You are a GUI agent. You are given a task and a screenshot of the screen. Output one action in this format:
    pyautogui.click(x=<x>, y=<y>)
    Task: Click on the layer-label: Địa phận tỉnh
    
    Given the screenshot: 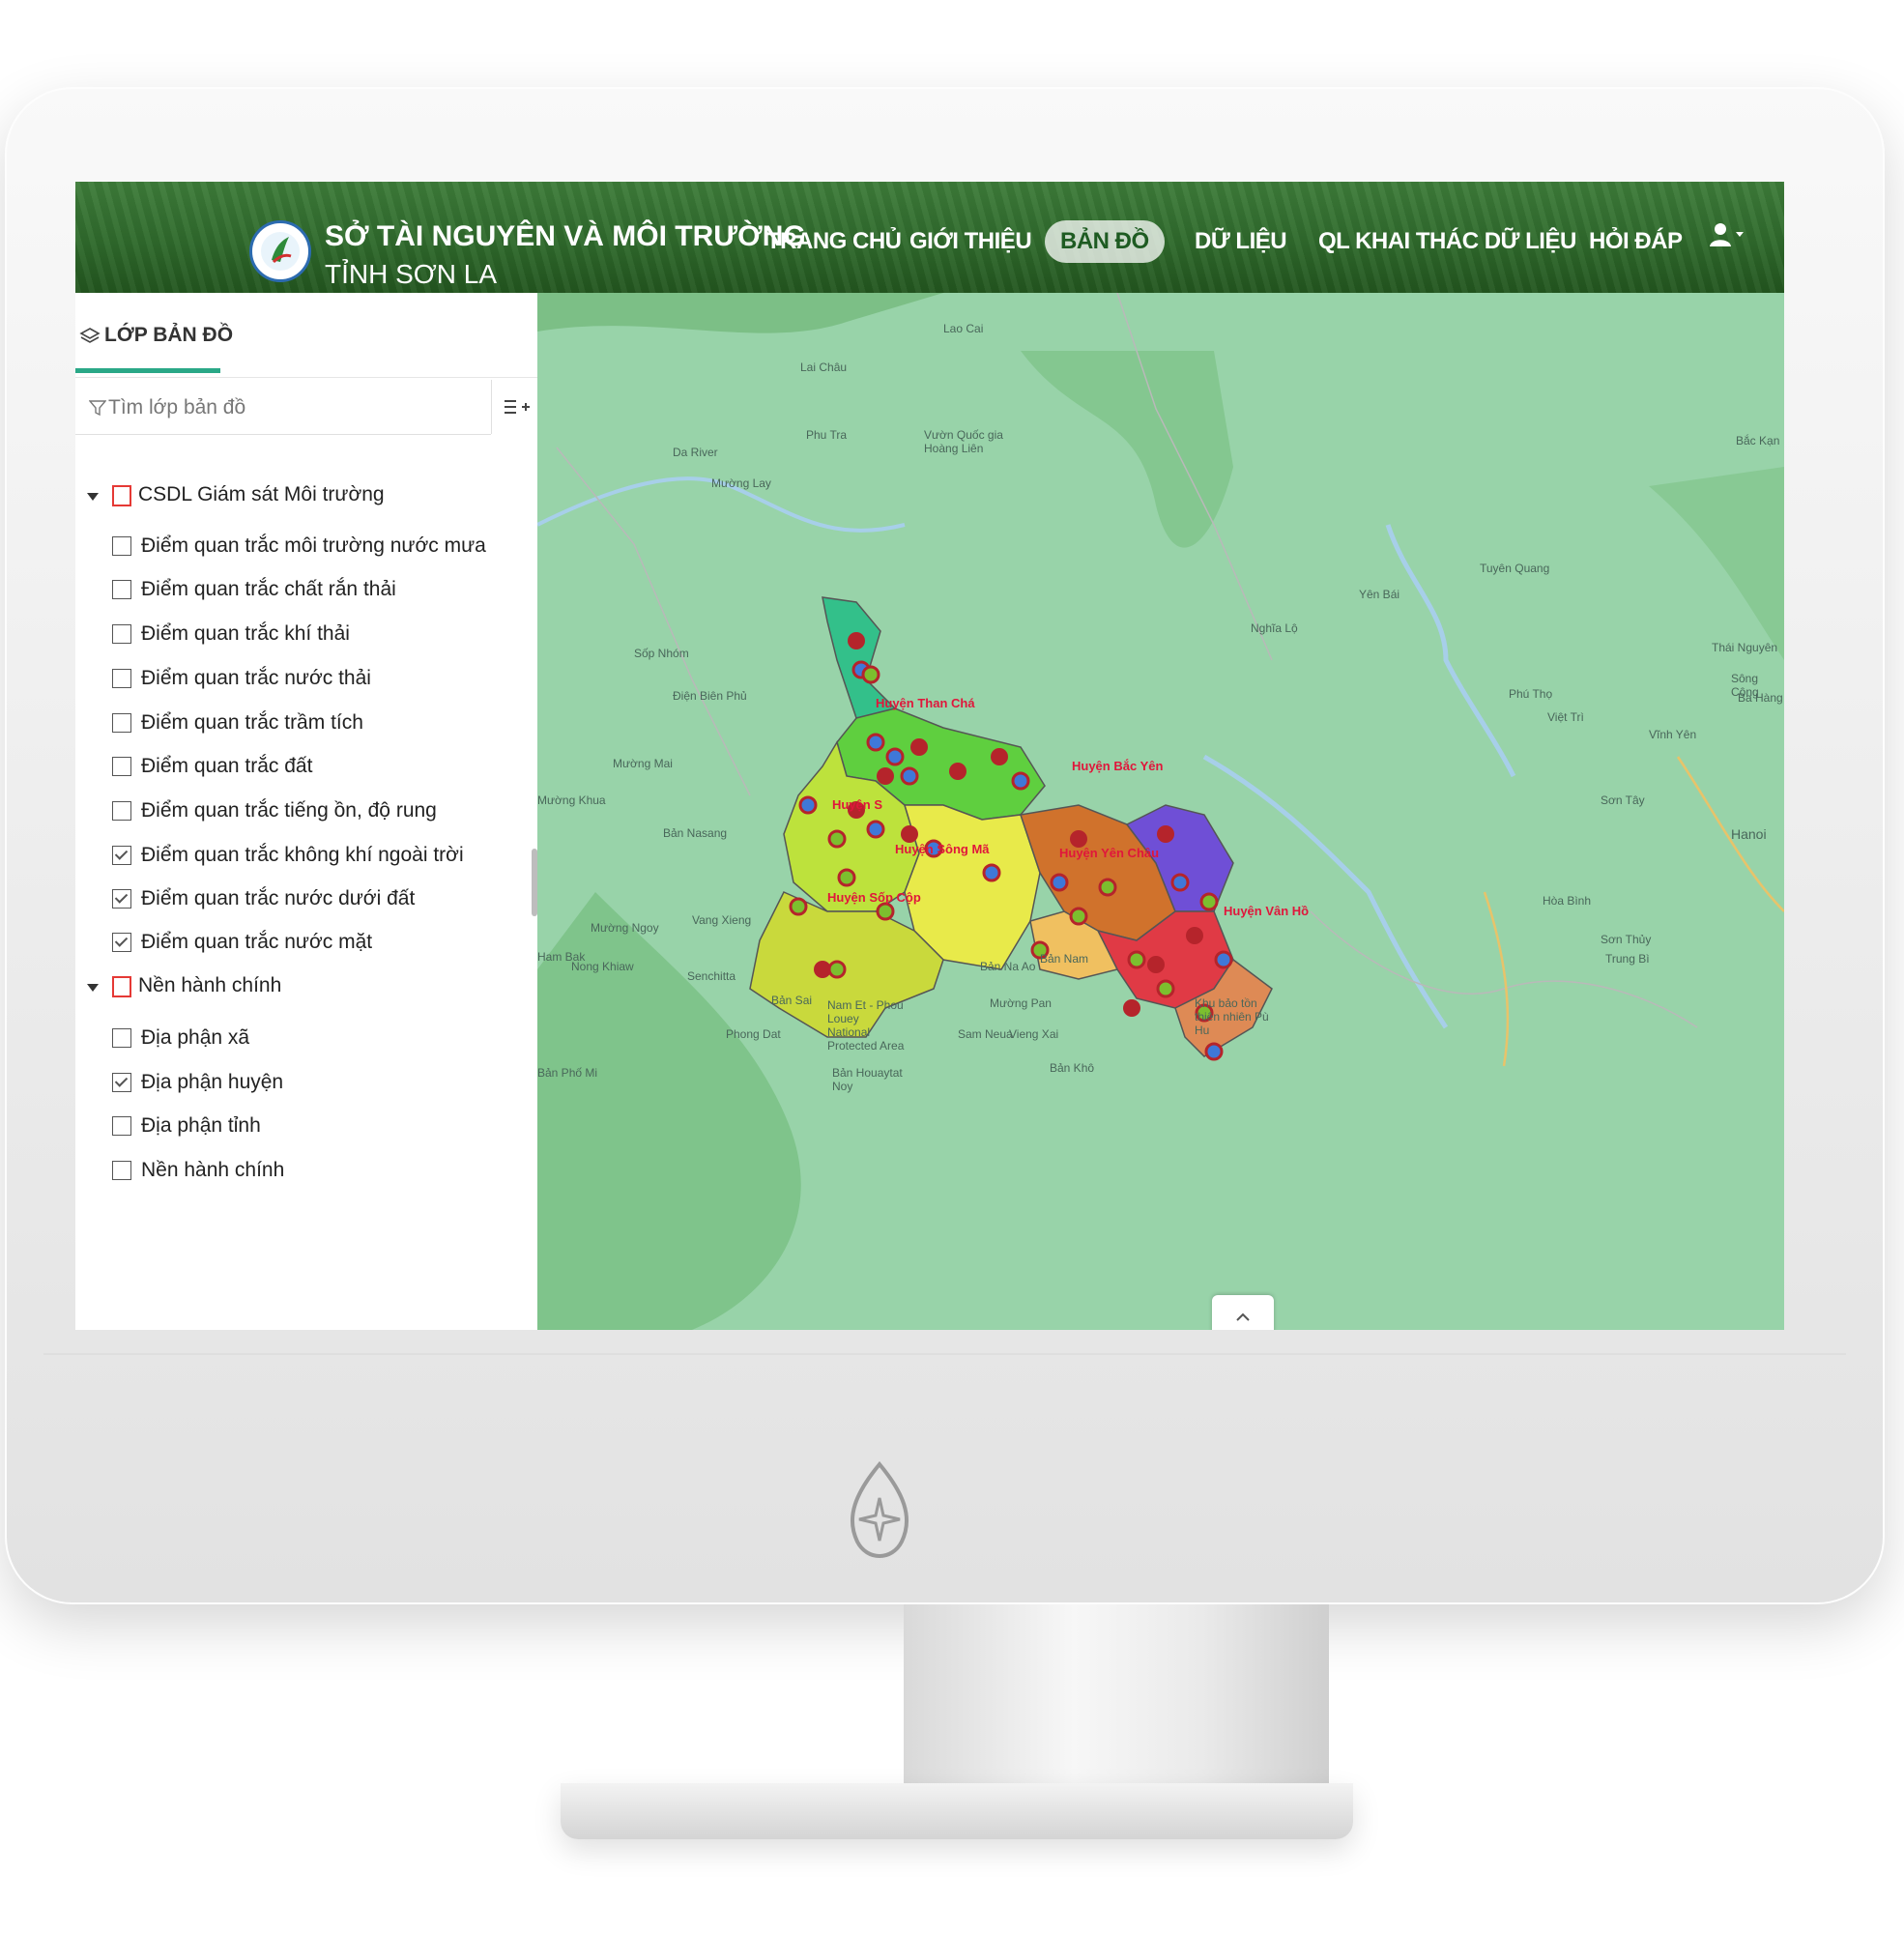 What is the action you would take?
    pyautogui.click(x=201, y=1125)
    